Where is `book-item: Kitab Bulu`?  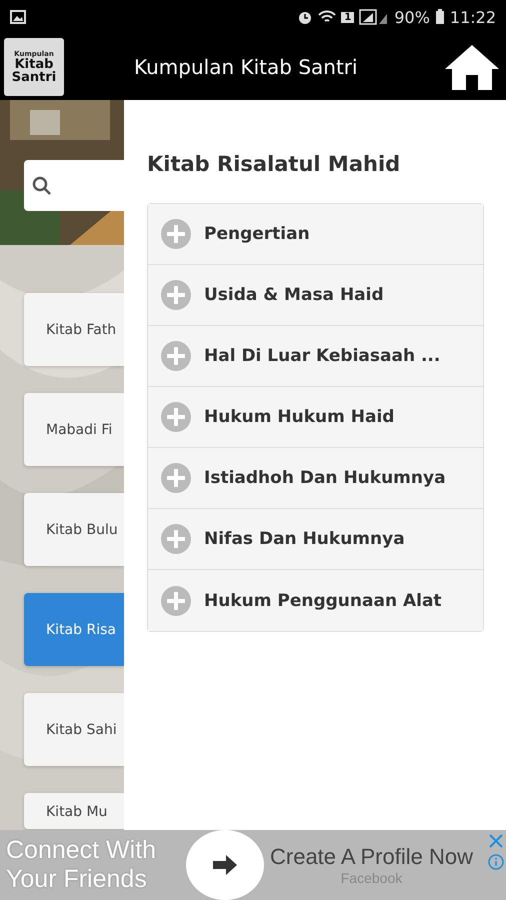
book-item: Kitab Bulu is located at coordinates (74, 529).